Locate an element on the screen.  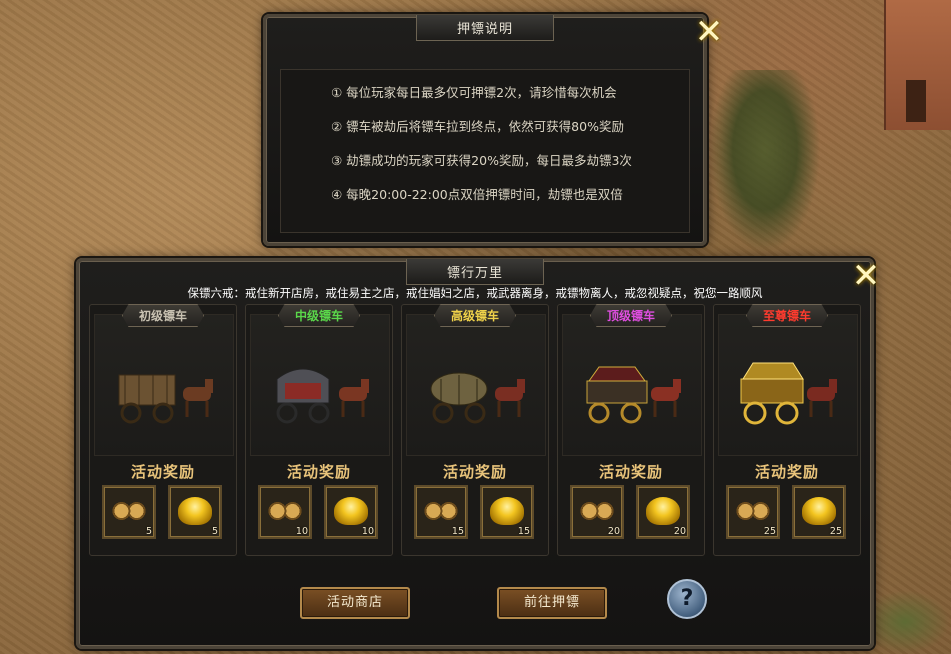
ingot-reward-slot: 5 is located at coordinates (195, 512).